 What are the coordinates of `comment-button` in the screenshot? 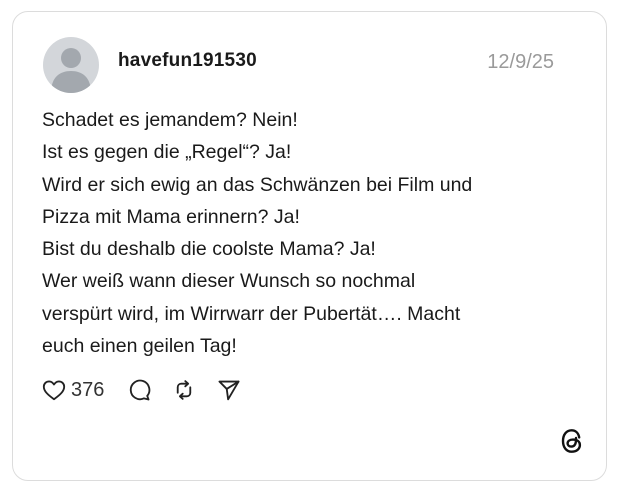 It's located at (139, 390).